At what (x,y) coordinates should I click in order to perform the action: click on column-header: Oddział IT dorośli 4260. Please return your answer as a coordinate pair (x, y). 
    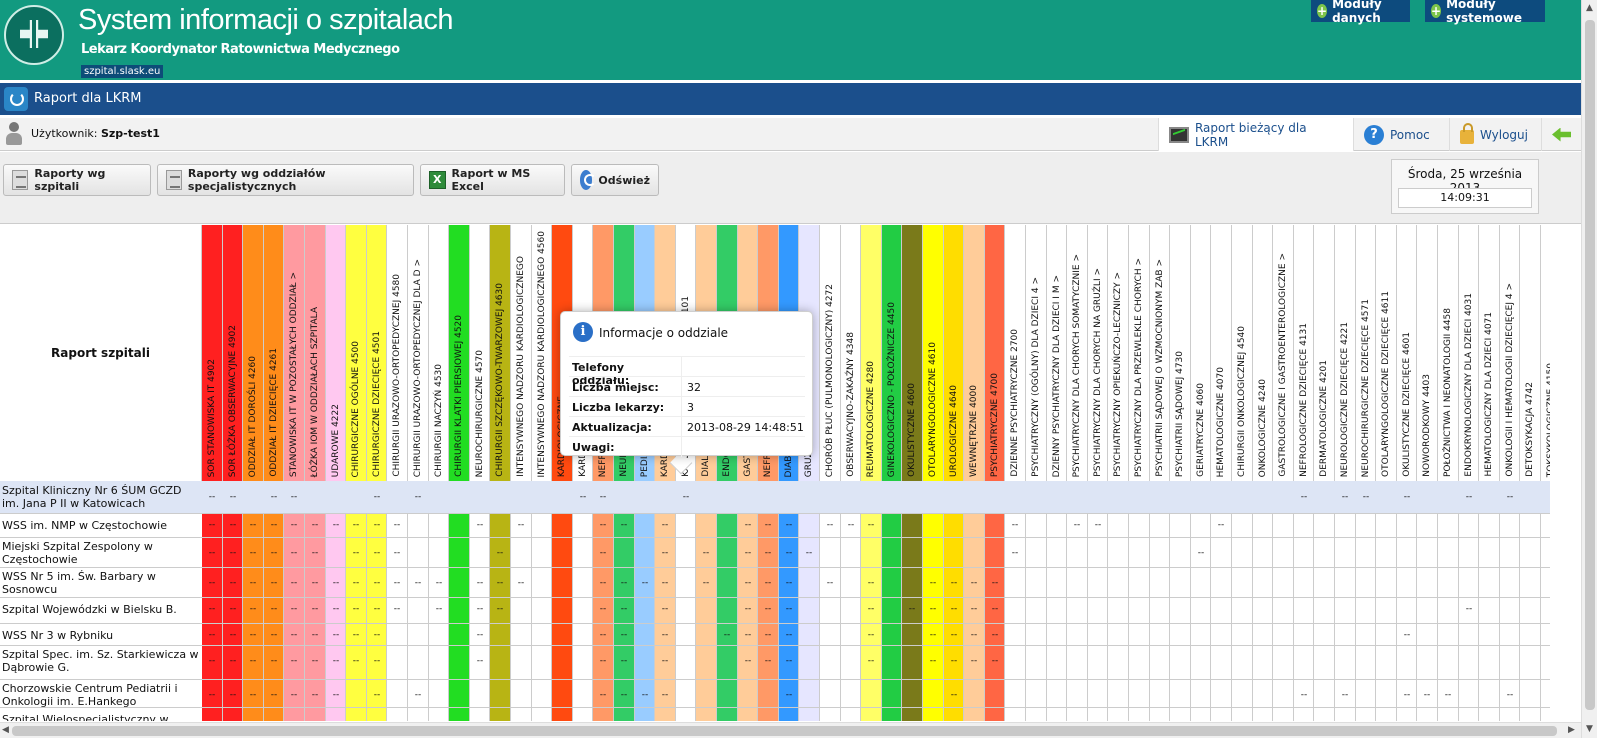
    Looking at the image, I should click on (253, 353).